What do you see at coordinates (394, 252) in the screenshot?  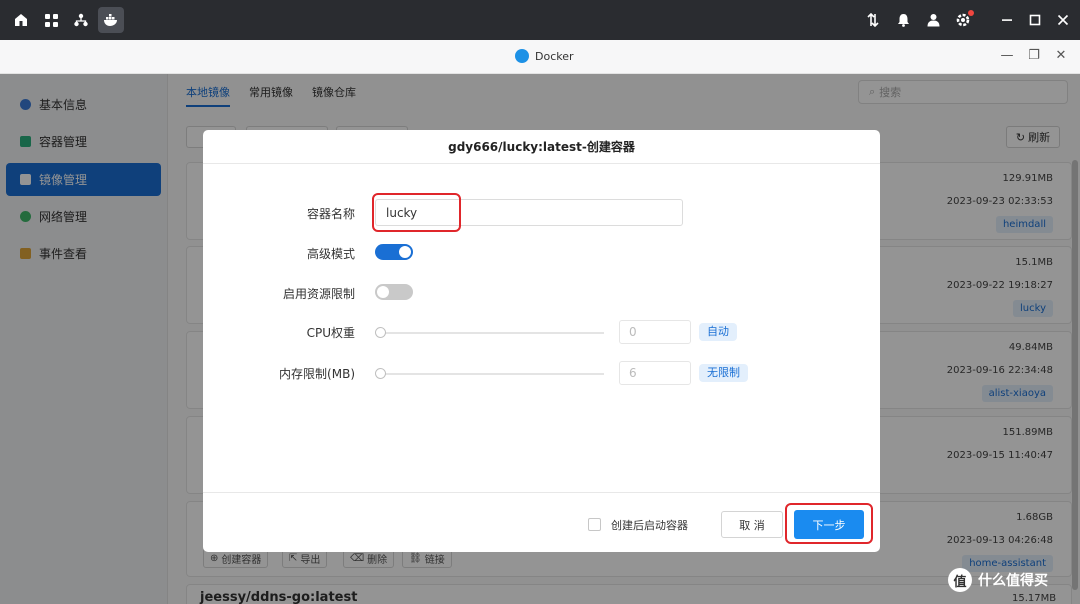 I see `advanced-mode-toggle` at bounding box center [394, 252].